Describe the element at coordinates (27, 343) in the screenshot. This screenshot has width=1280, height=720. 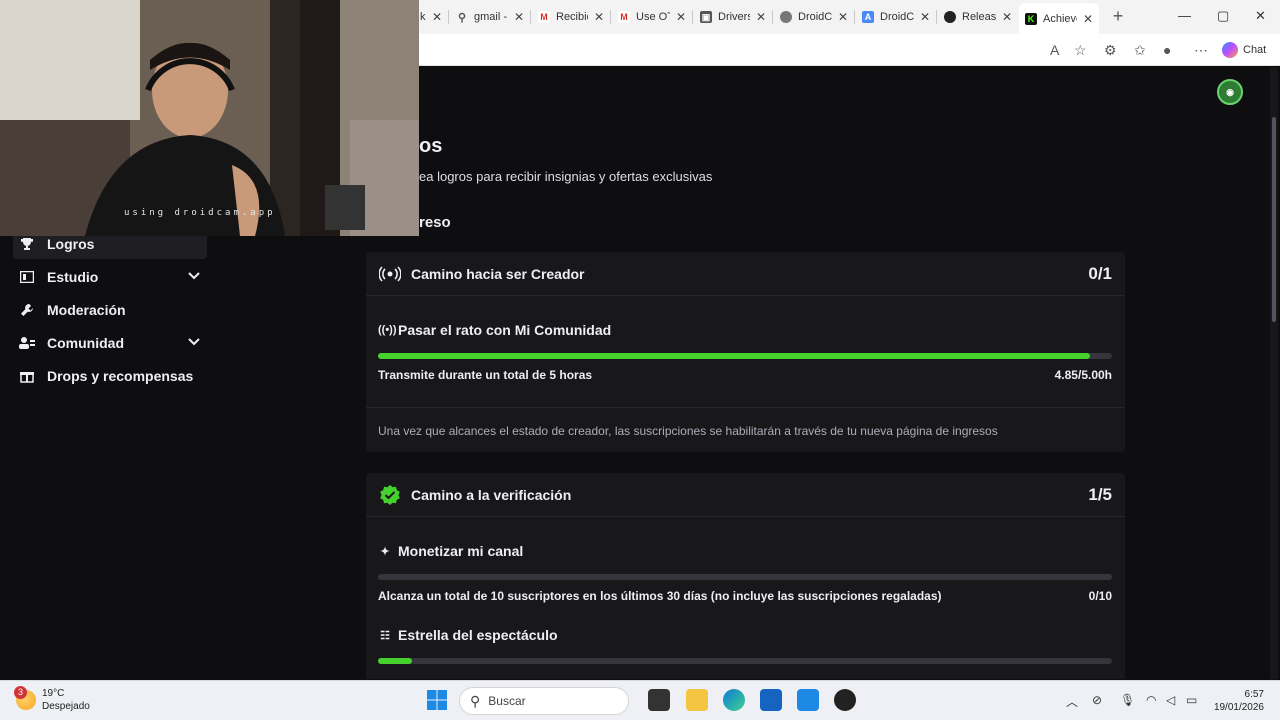
I see `community-icon` at that location.